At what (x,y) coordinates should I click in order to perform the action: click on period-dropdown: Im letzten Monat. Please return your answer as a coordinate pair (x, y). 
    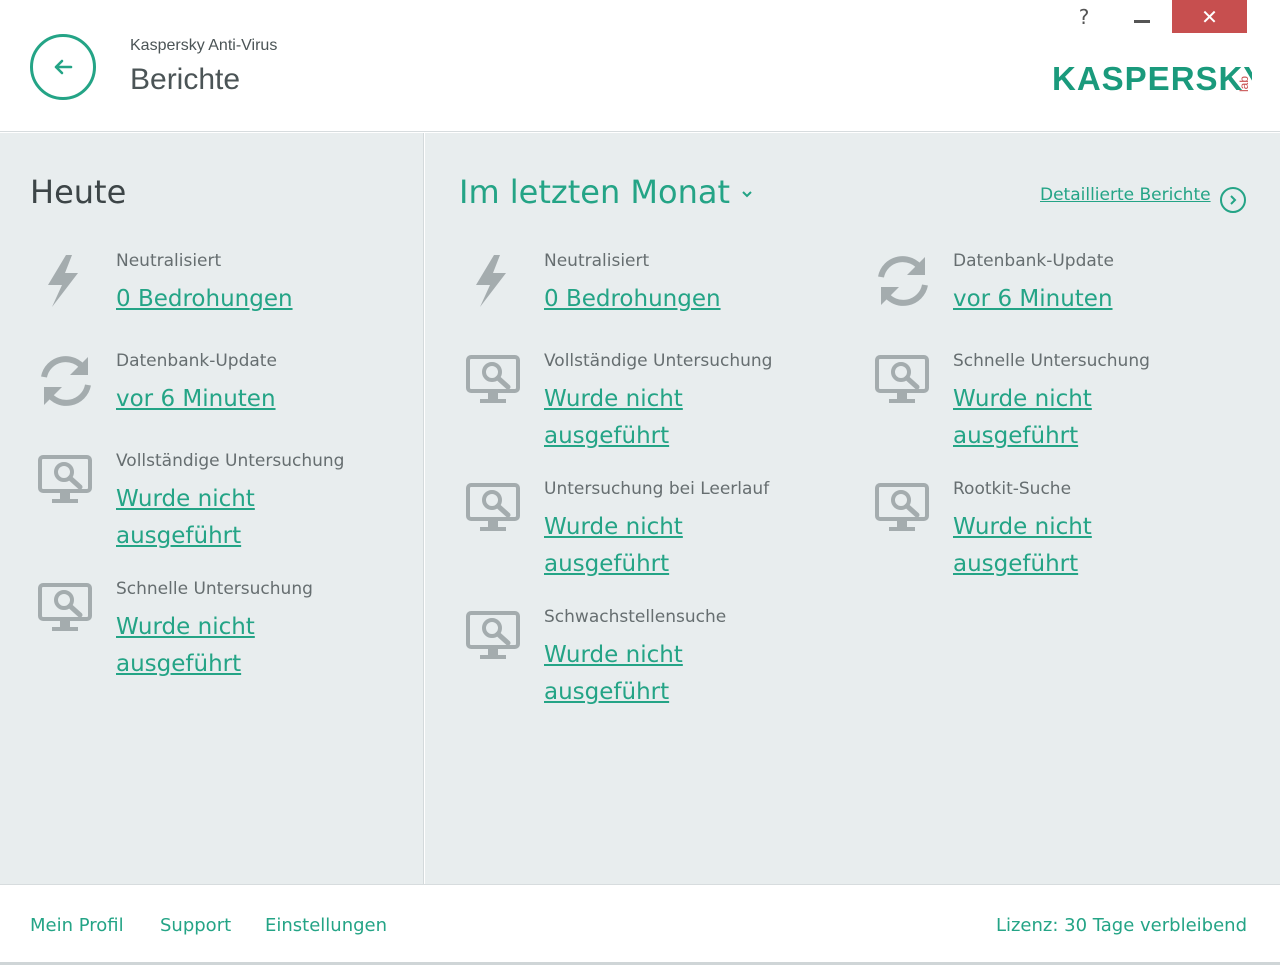
    Looking at the image, I should click on (606, 192).